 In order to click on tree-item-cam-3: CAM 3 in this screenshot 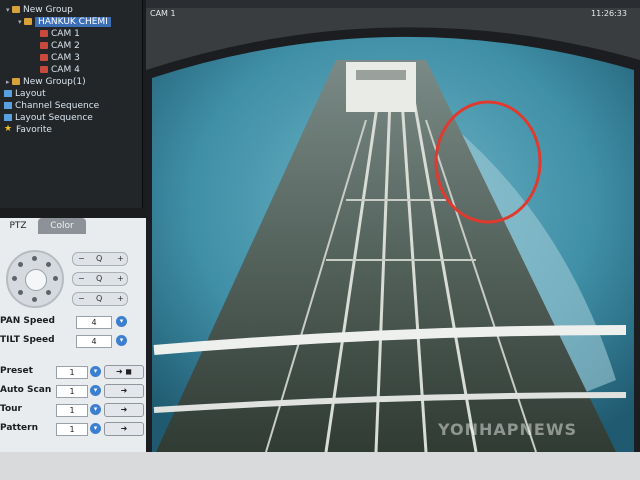, I will do `click(60, 58)`.